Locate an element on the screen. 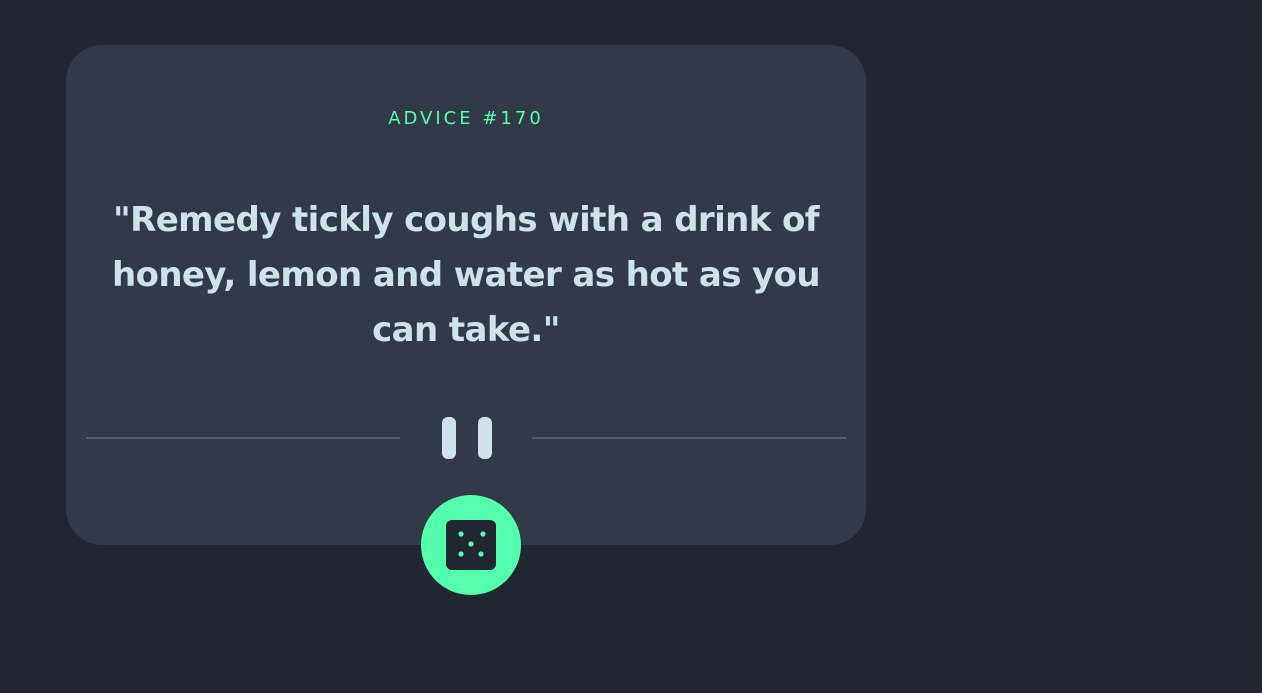  dice-icon is located at coordinates (471, 545).